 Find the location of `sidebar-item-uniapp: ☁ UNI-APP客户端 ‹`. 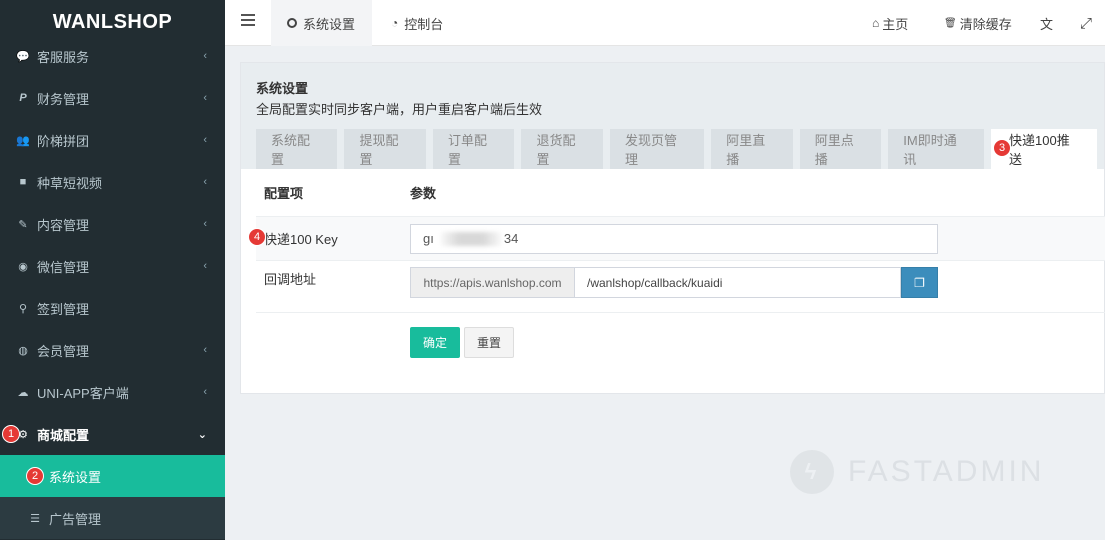

sidebar-item-uniapp: ☁ UNI-APP客户端 ‹ is located at coordinates (112, 392).